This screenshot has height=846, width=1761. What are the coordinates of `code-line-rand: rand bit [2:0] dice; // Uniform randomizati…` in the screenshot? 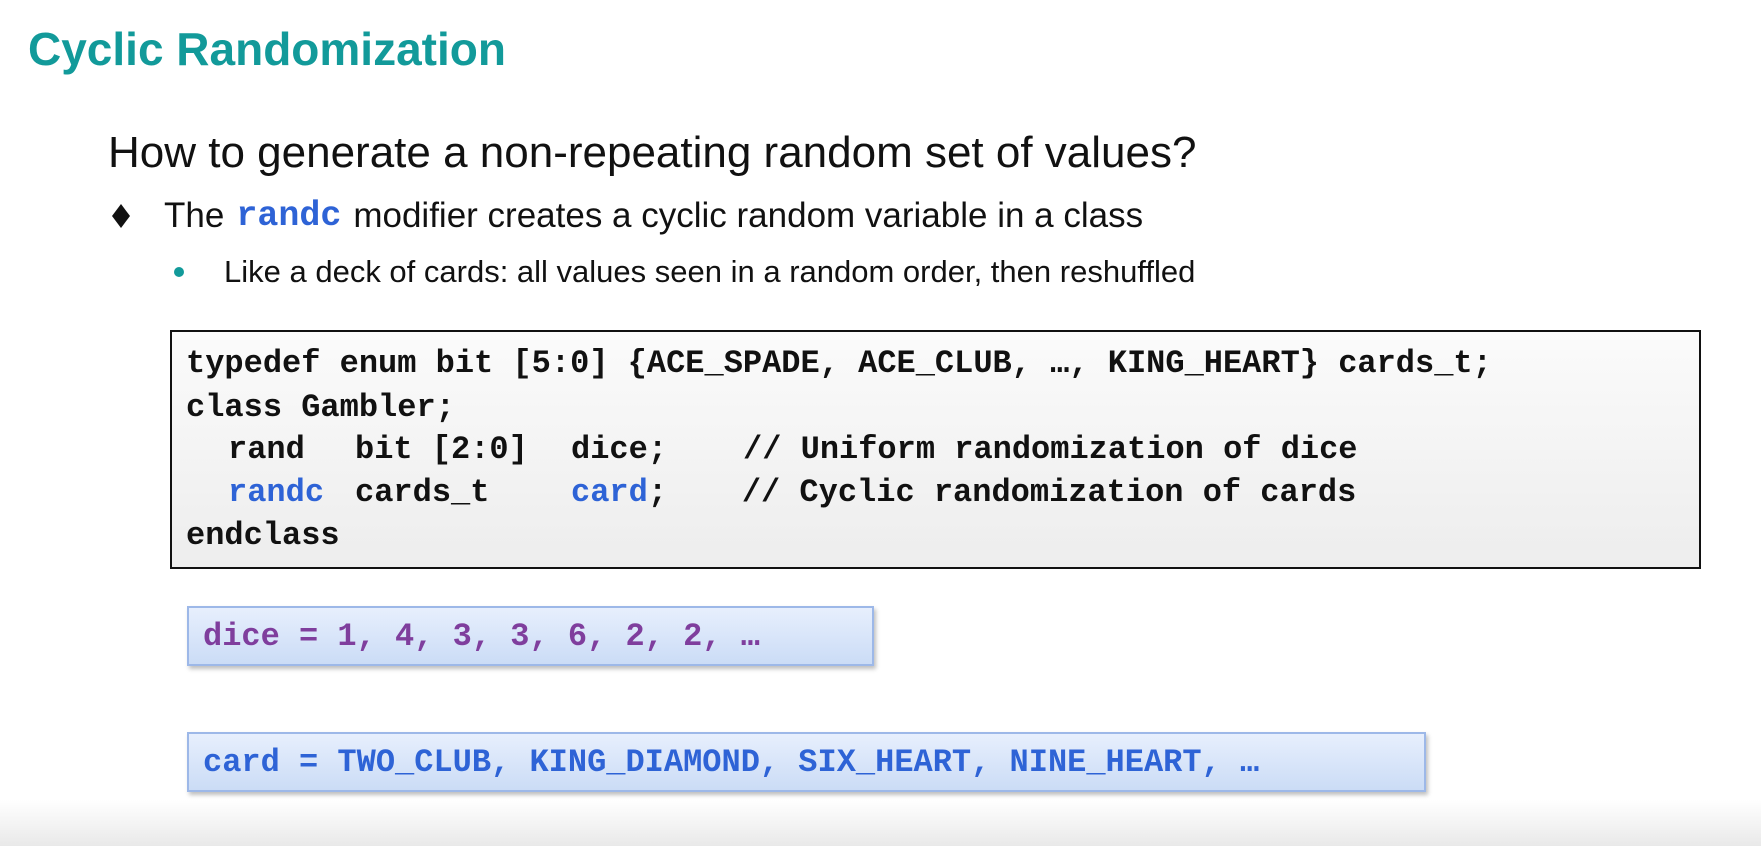 It's located at (772, 450).